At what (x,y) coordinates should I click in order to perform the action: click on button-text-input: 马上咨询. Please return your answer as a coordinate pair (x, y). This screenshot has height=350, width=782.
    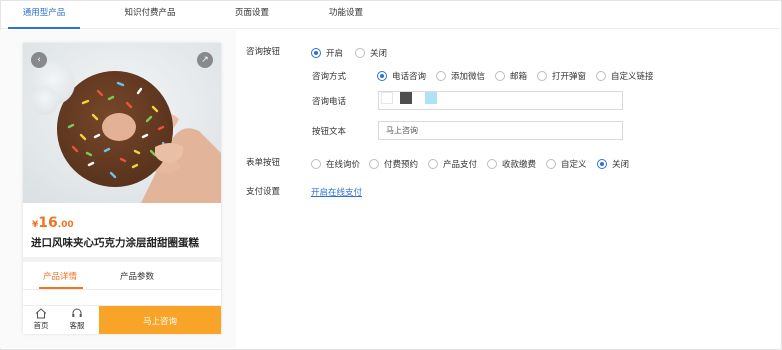
    Looking at the image, I should click on (500, 130).